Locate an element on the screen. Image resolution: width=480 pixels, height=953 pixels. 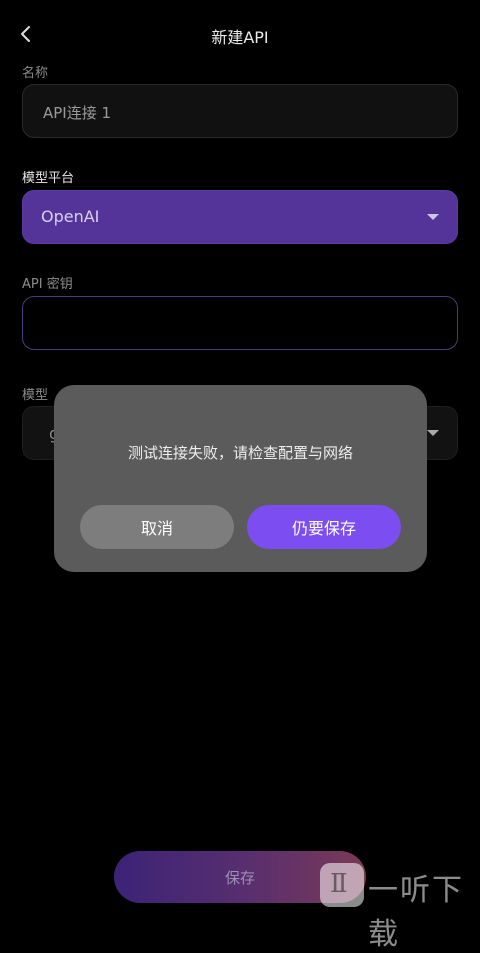
name-label: 名称 is located at coordinates (35, 73).